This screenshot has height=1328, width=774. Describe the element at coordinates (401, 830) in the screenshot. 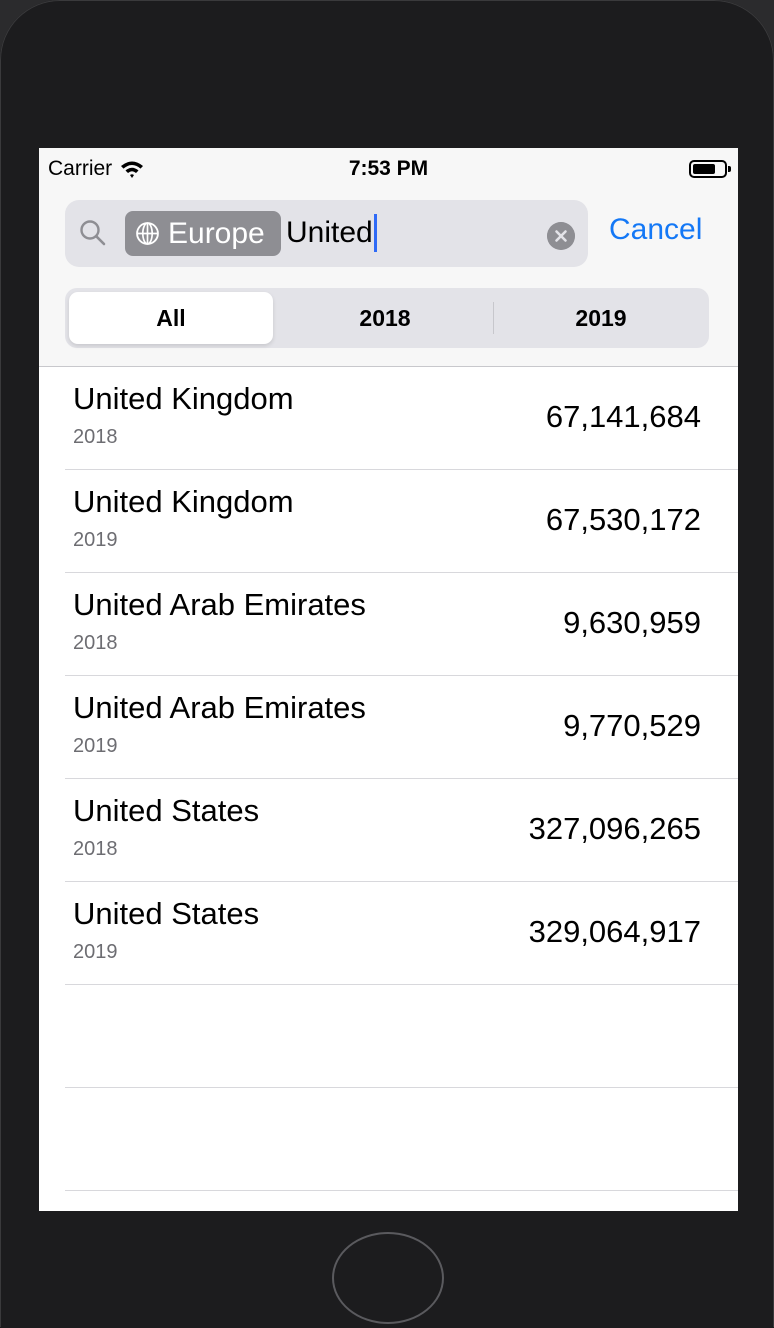

I see `result-row: United States 2018 327,096,265` at that location.